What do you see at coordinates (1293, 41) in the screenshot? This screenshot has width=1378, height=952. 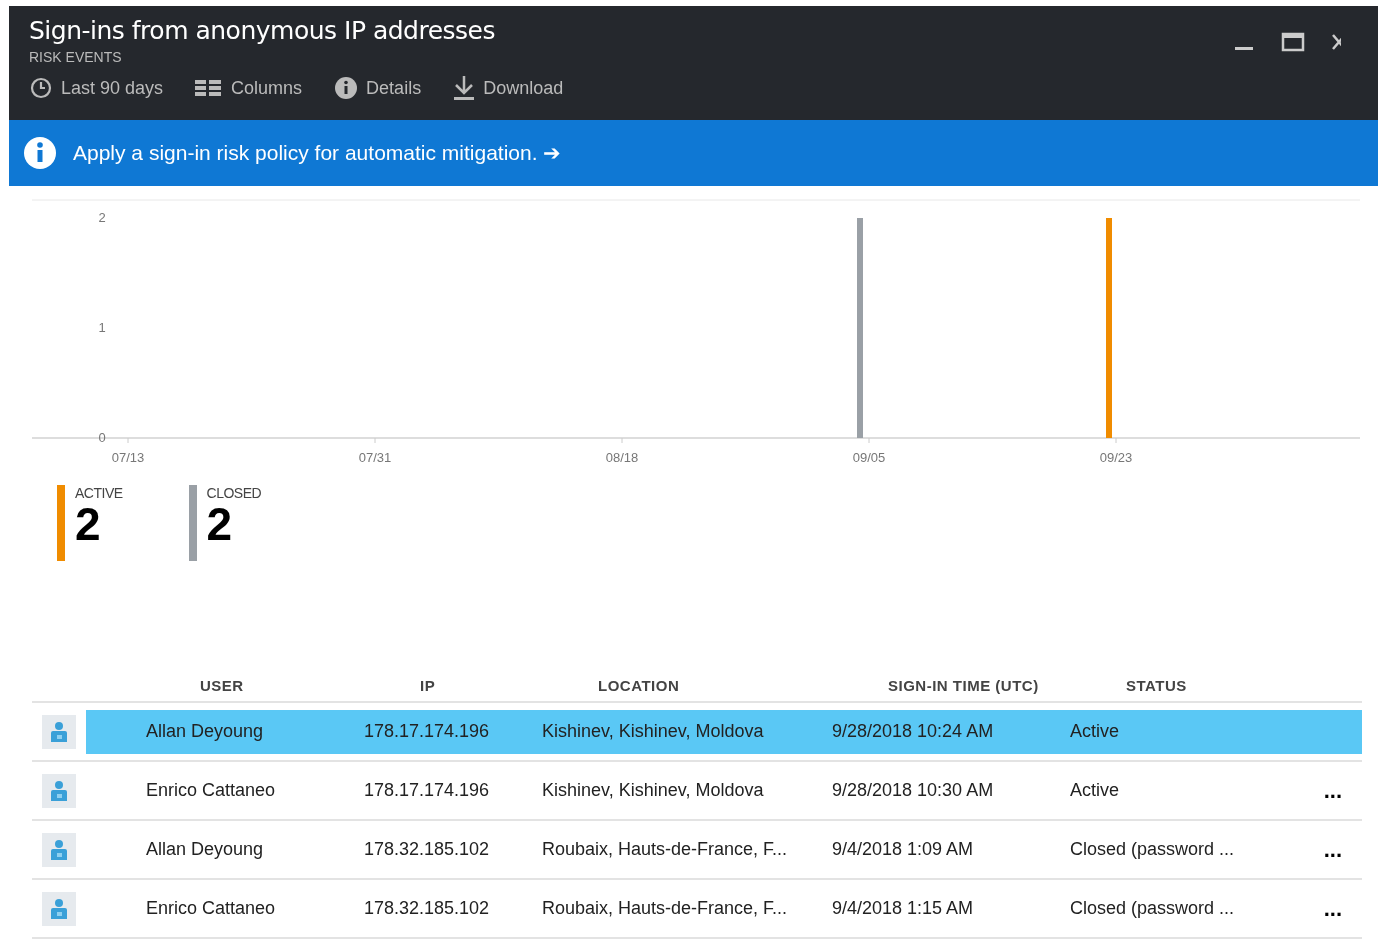 I see `maximize-icon` at bounding box center [1293, 41].